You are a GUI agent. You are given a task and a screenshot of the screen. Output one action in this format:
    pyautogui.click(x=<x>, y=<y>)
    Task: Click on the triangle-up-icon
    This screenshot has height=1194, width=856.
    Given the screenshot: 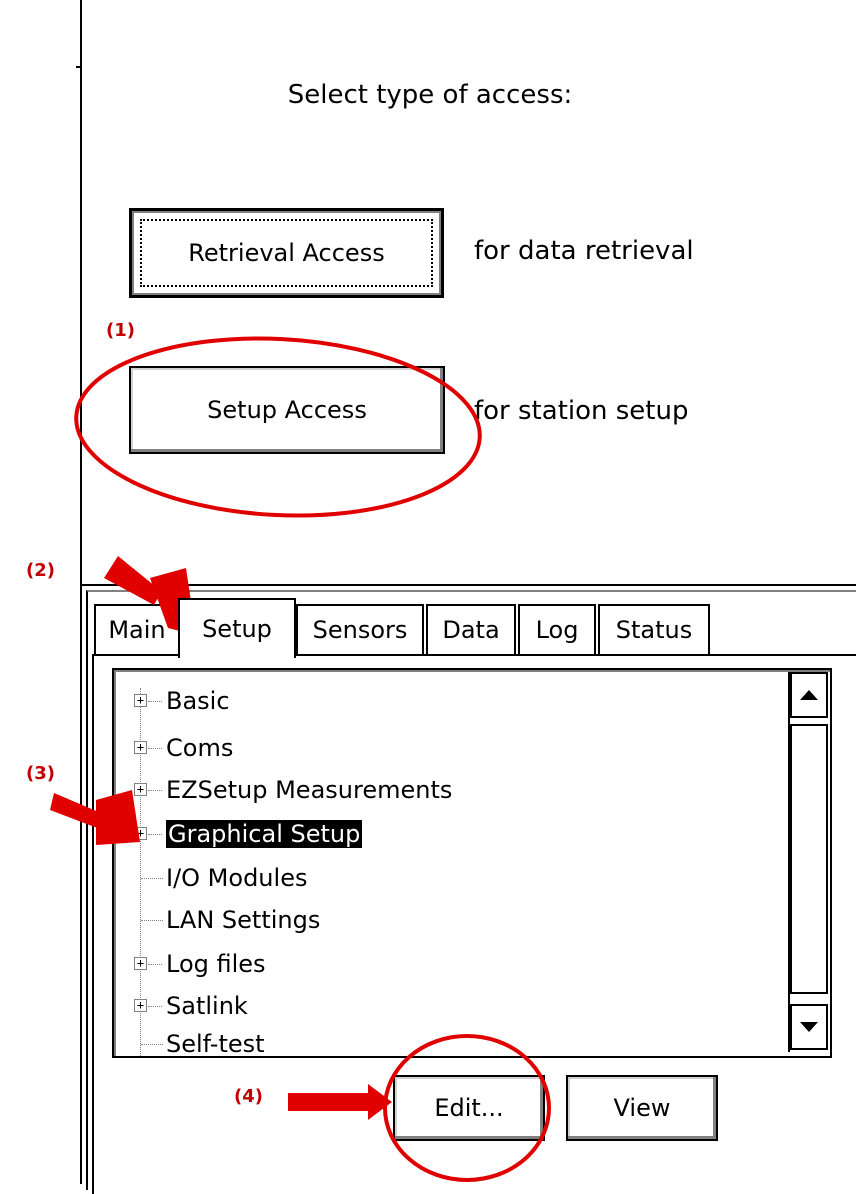 What is the action you would take?
    pyautogui.click(x=809, y=695)
    